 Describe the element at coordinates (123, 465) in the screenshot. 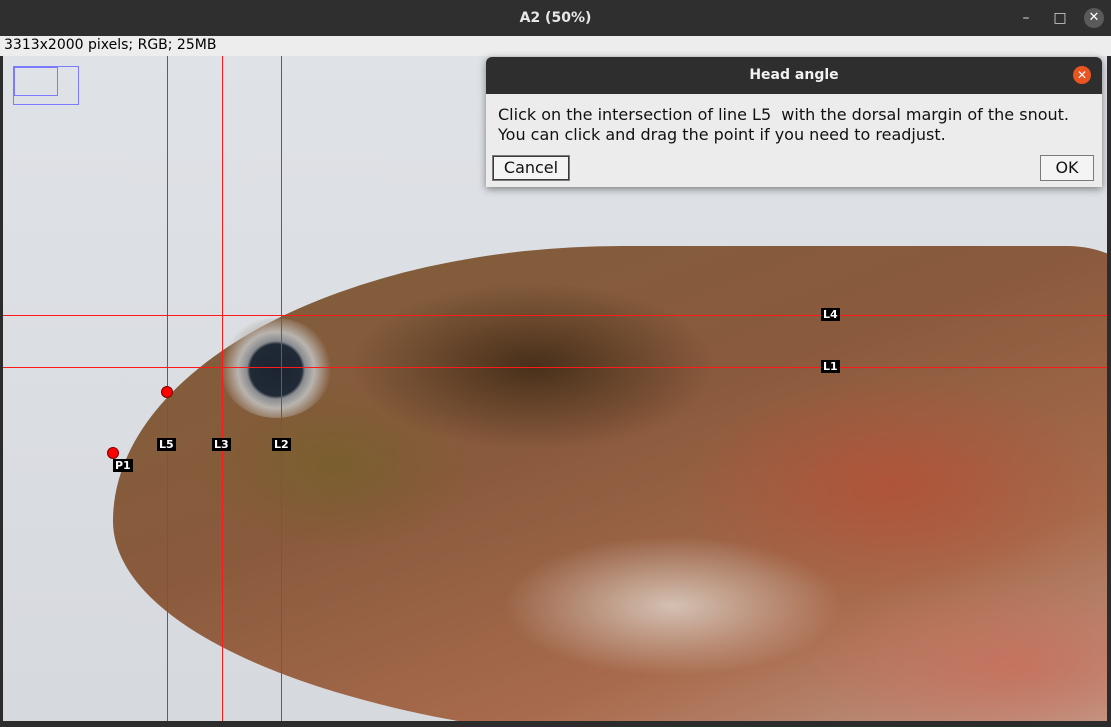

I see `label-p1: P1` at that location.